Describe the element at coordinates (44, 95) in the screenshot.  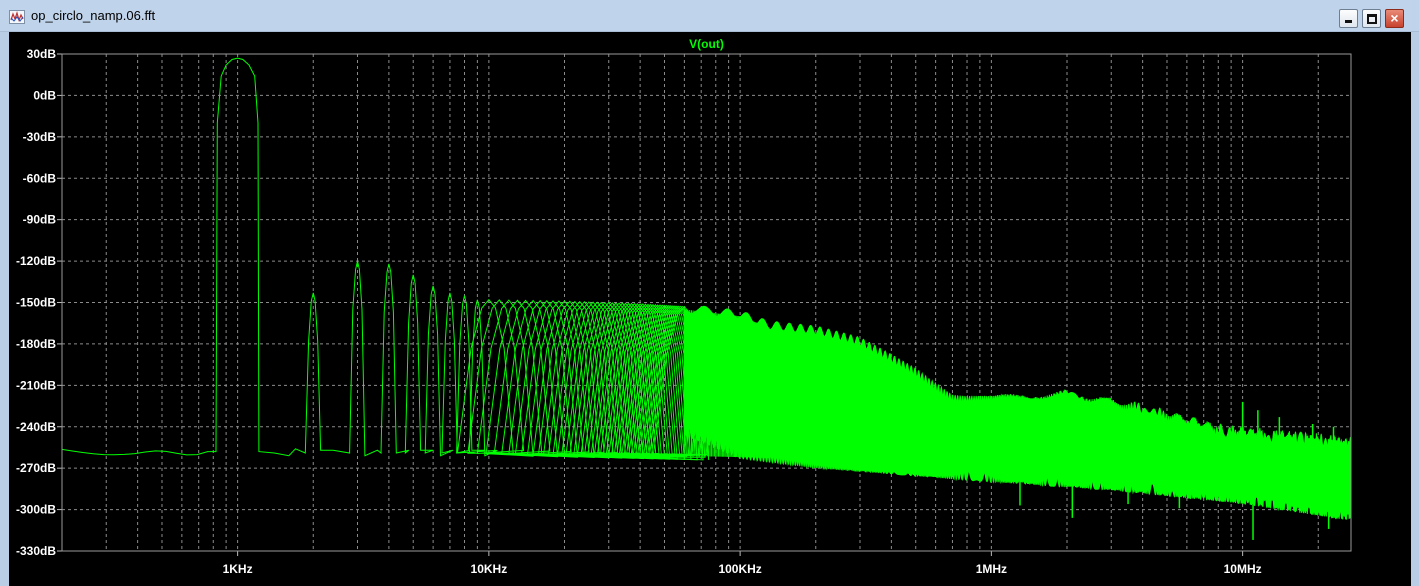
I see `y-tick-label: 0dB` at that location.